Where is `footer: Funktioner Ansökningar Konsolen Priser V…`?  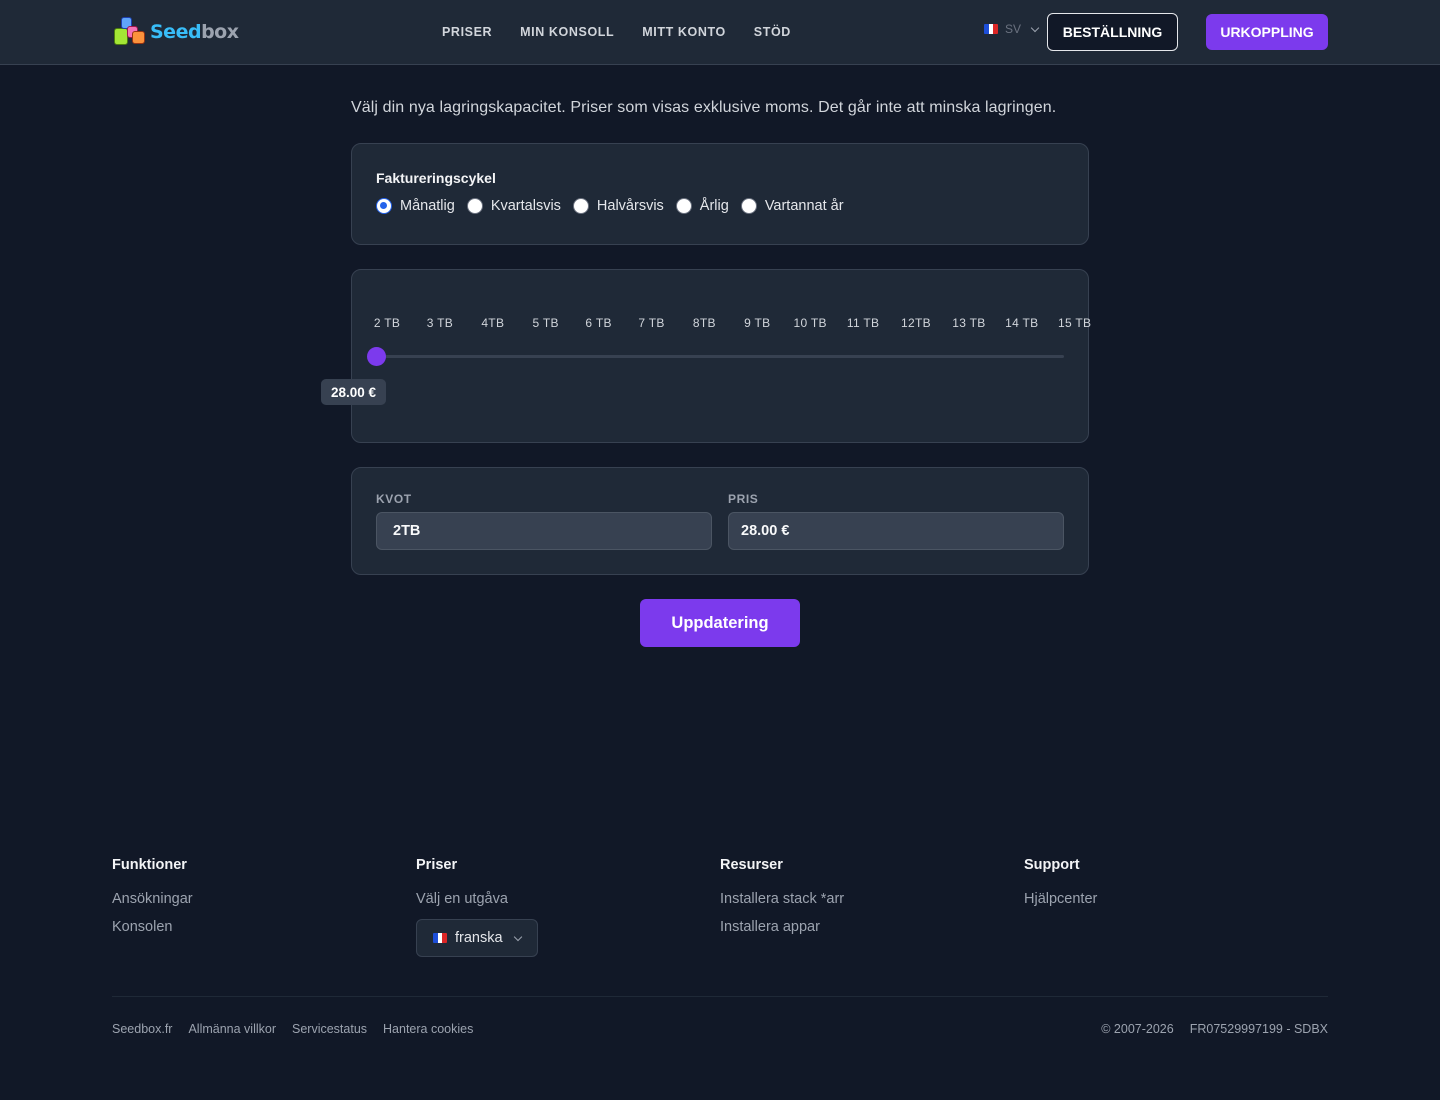
footer: Funktioner Ansökningar Konsolen Priser V… is located at coordinates (720, 946).